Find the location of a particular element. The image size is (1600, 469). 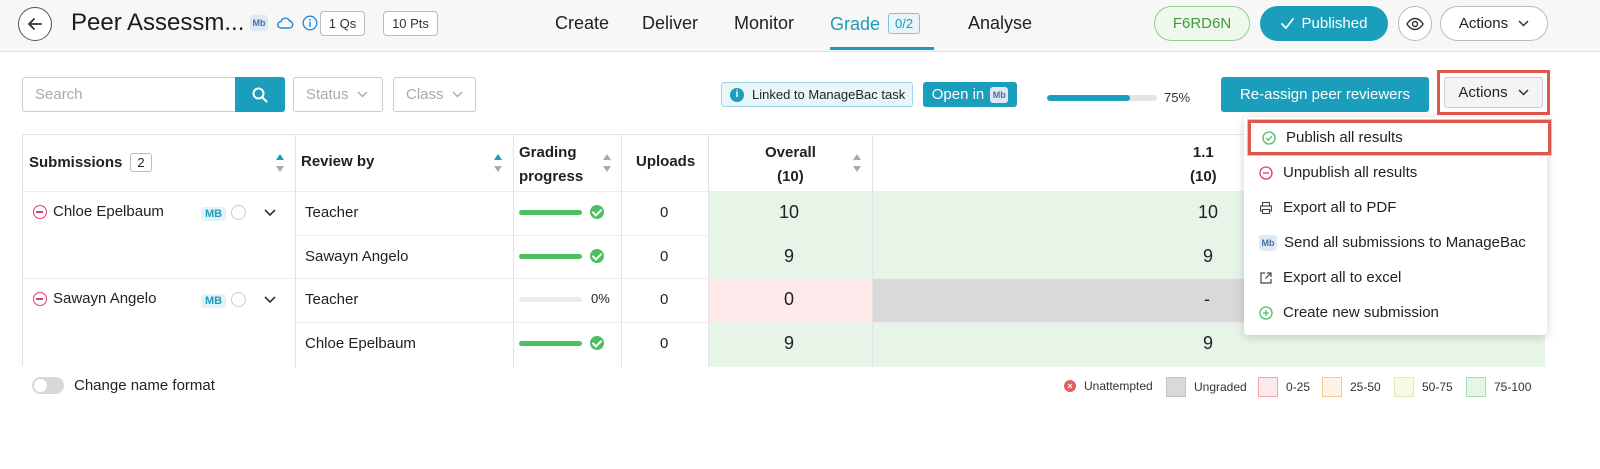

grading-progress-bar is located at coordinates (1102, 98).